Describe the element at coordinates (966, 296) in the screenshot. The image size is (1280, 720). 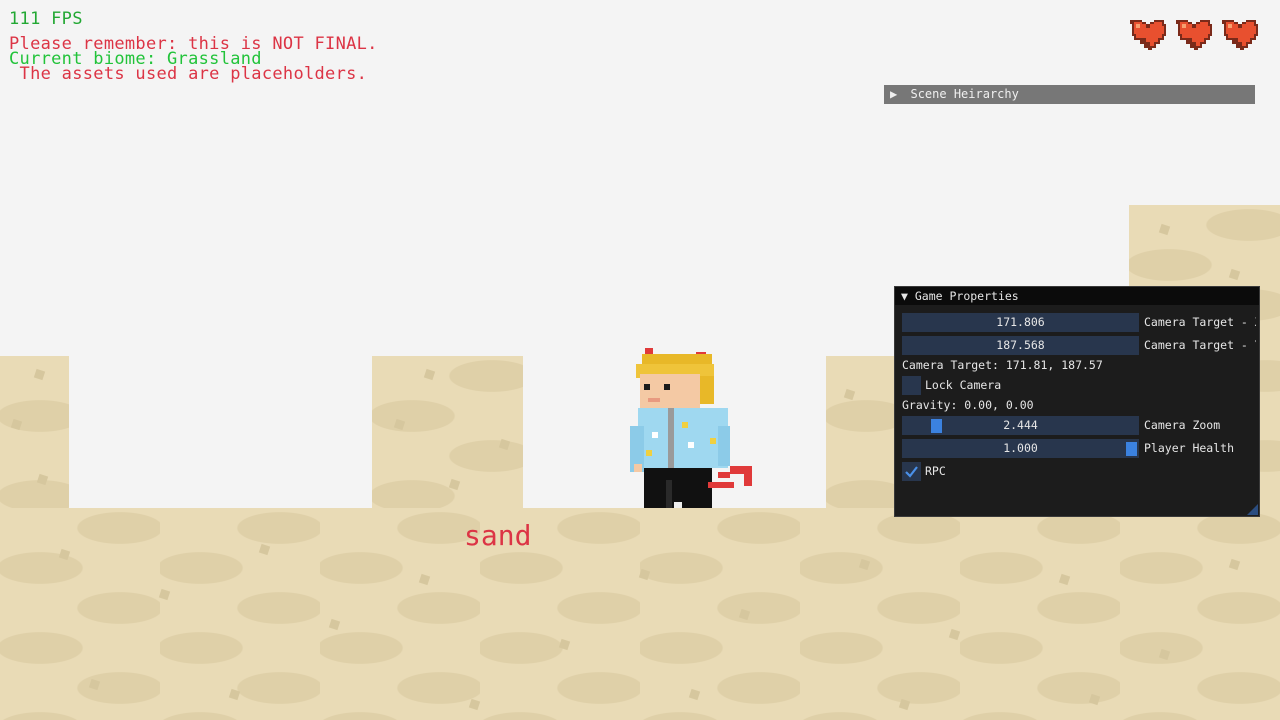
I see `game-properties-title: Game Properties` at that location.